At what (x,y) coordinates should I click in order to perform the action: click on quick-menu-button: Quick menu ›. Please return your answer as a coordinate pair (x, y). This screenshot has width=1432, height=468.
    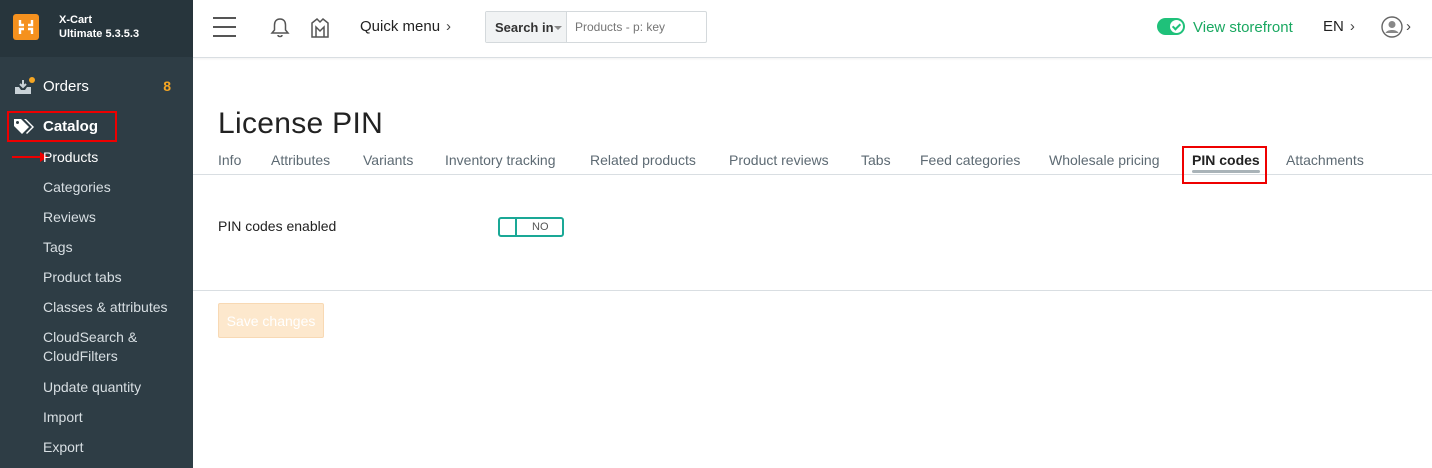
    Looking at the image, I should click on (405, 26).